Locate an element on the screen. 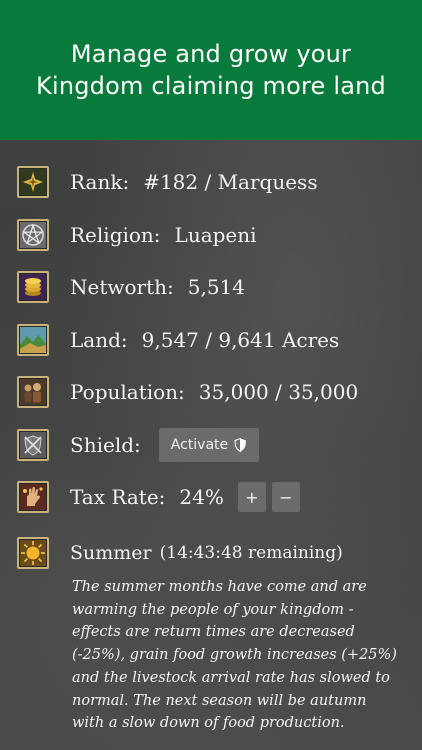 The width and height of the screenshot is (422, 750). shield-row: Shield: Activate is located at coordinates (217, 445).